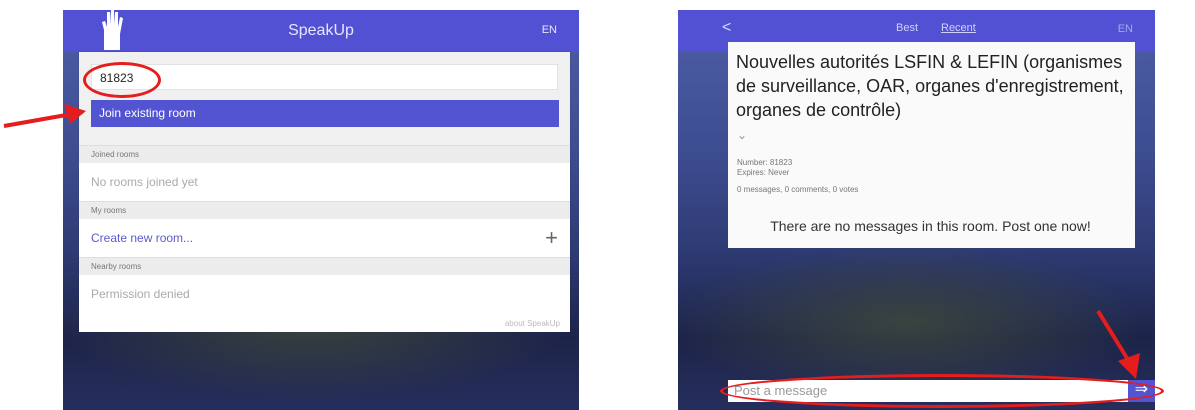  I want to click on room-number-highlight, so click(122, 80).